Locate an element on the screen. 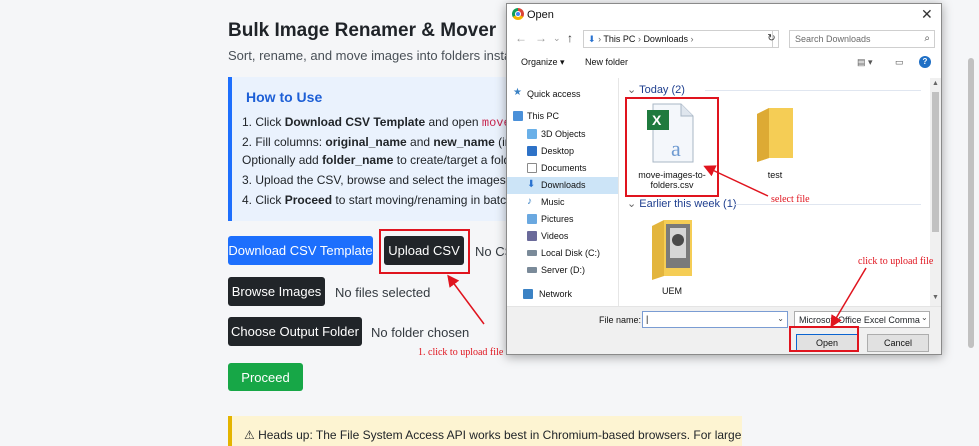 This screenshot has width=979, height=446. arrow-to-open is located at coordinates (848, 297).